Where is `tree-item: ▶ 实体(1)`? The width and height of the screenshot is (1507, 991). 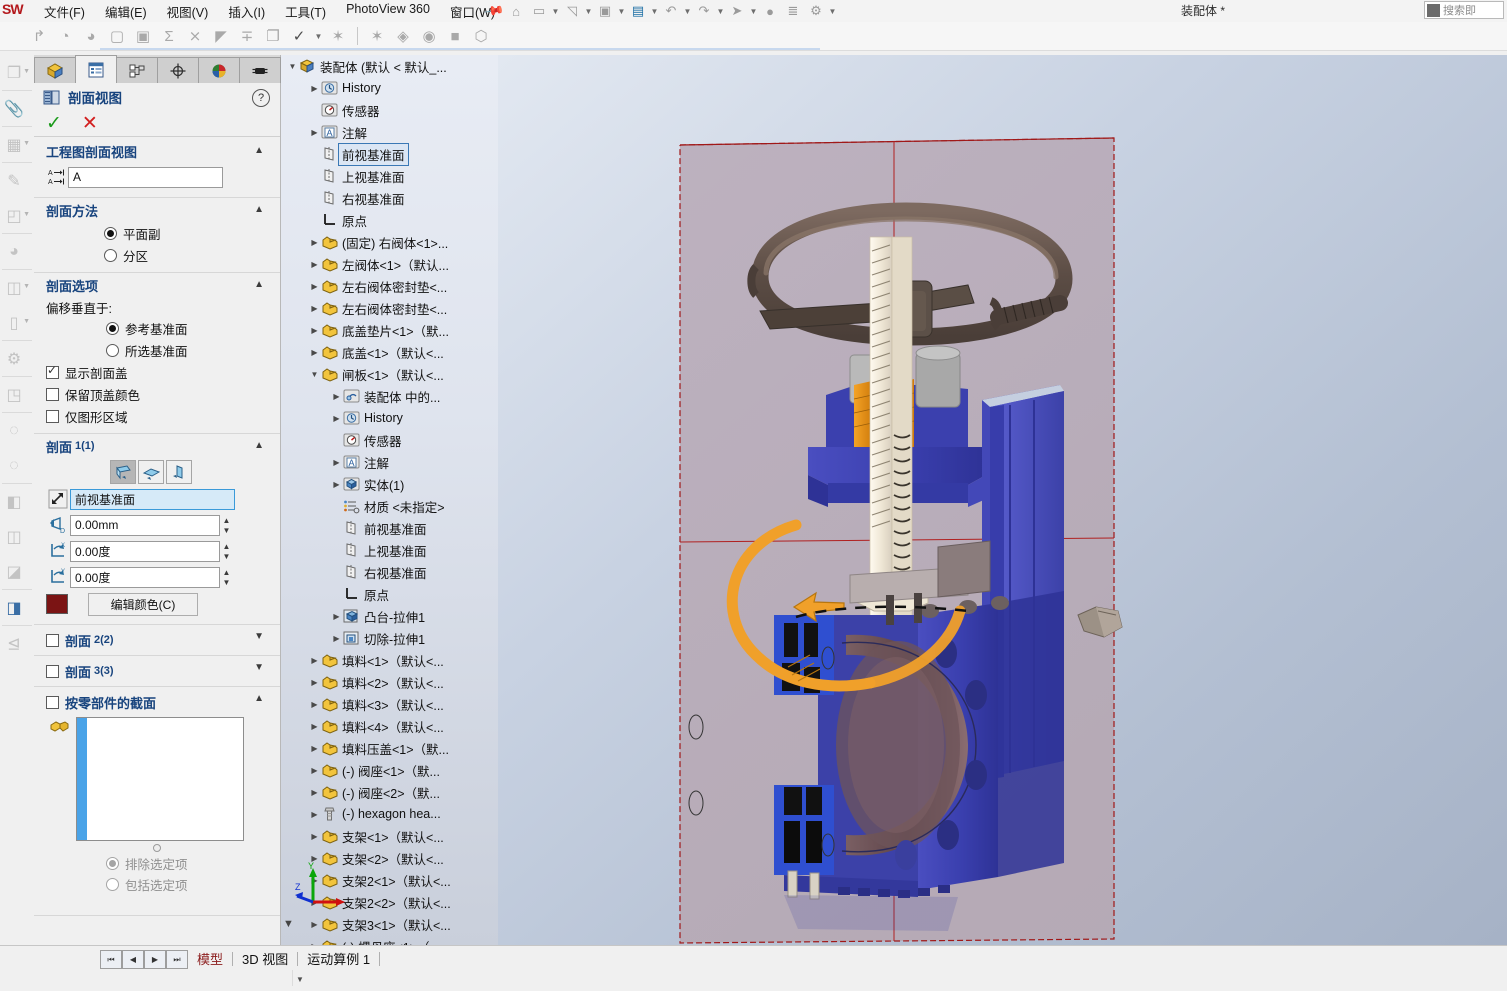
tree-item: ▶ 实体(1) is located at coordinates (389, 484).